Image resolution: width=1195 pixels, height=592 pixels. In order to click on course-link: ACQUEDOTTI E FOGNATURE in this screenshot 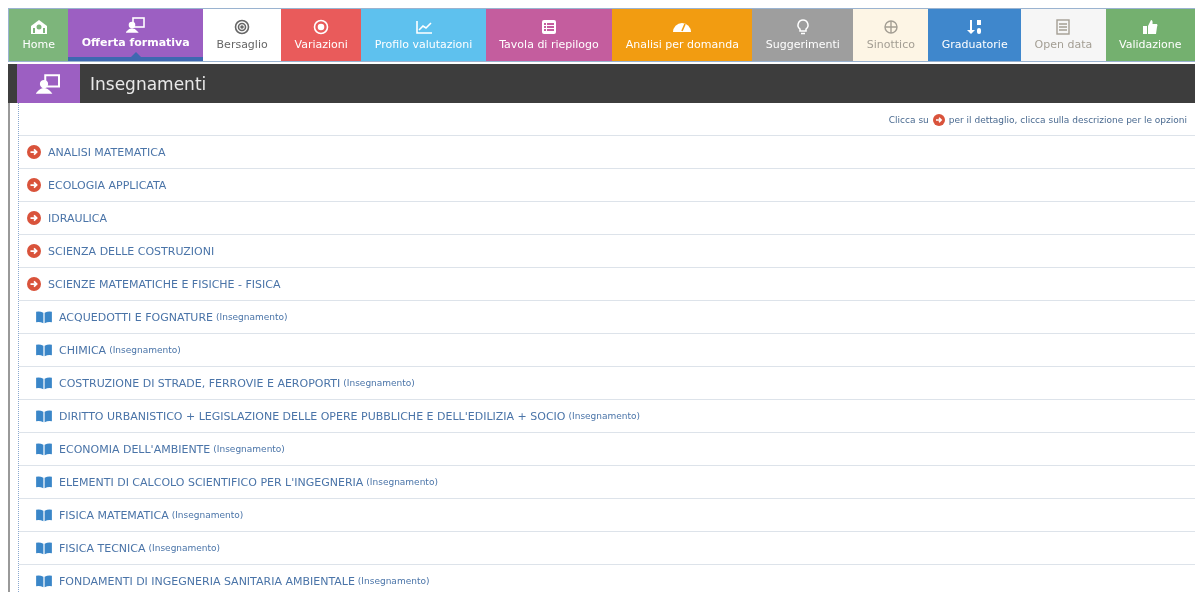, I will do `click(136, 317)`.